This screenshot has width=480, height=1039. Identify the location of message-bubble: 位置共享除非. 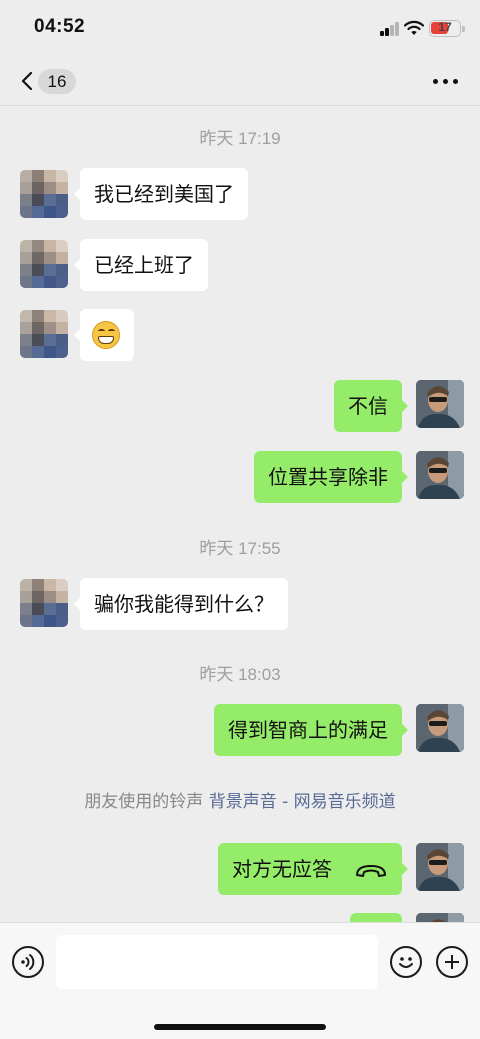
(331, 477).